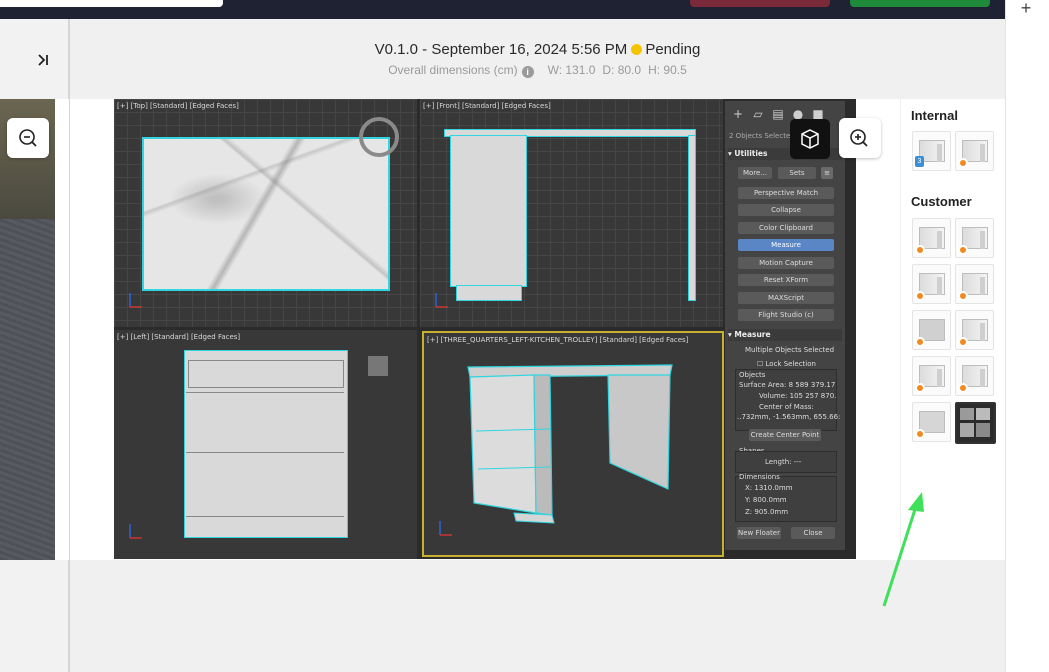 This screenshot has width=1049, height=672. Describe the element at coordinates (759, 533) in the screenshot. I see `new-floater-button: New Floater` at that location.